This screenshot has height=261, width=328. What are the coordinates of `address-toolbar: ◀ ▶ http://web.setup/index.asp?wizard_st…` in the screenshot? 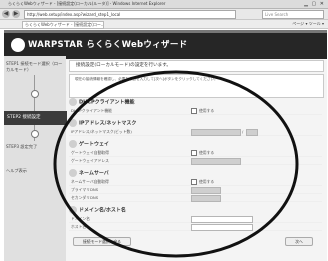 It's located at (164, 14).